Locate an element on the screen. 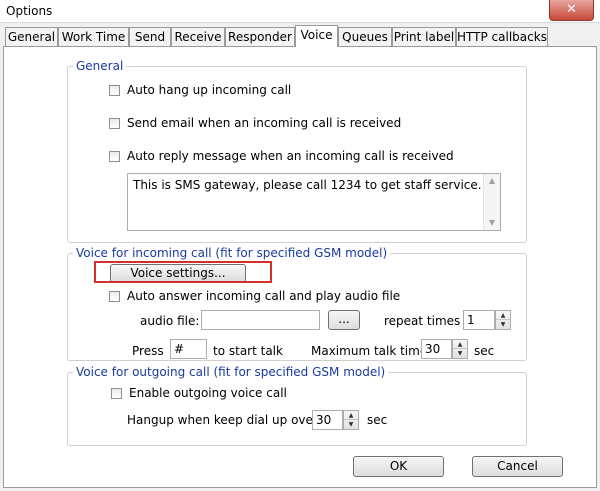 This screenshot has height=491, width=600. tab-print-label: Print label is located at coordinates (424, 36).